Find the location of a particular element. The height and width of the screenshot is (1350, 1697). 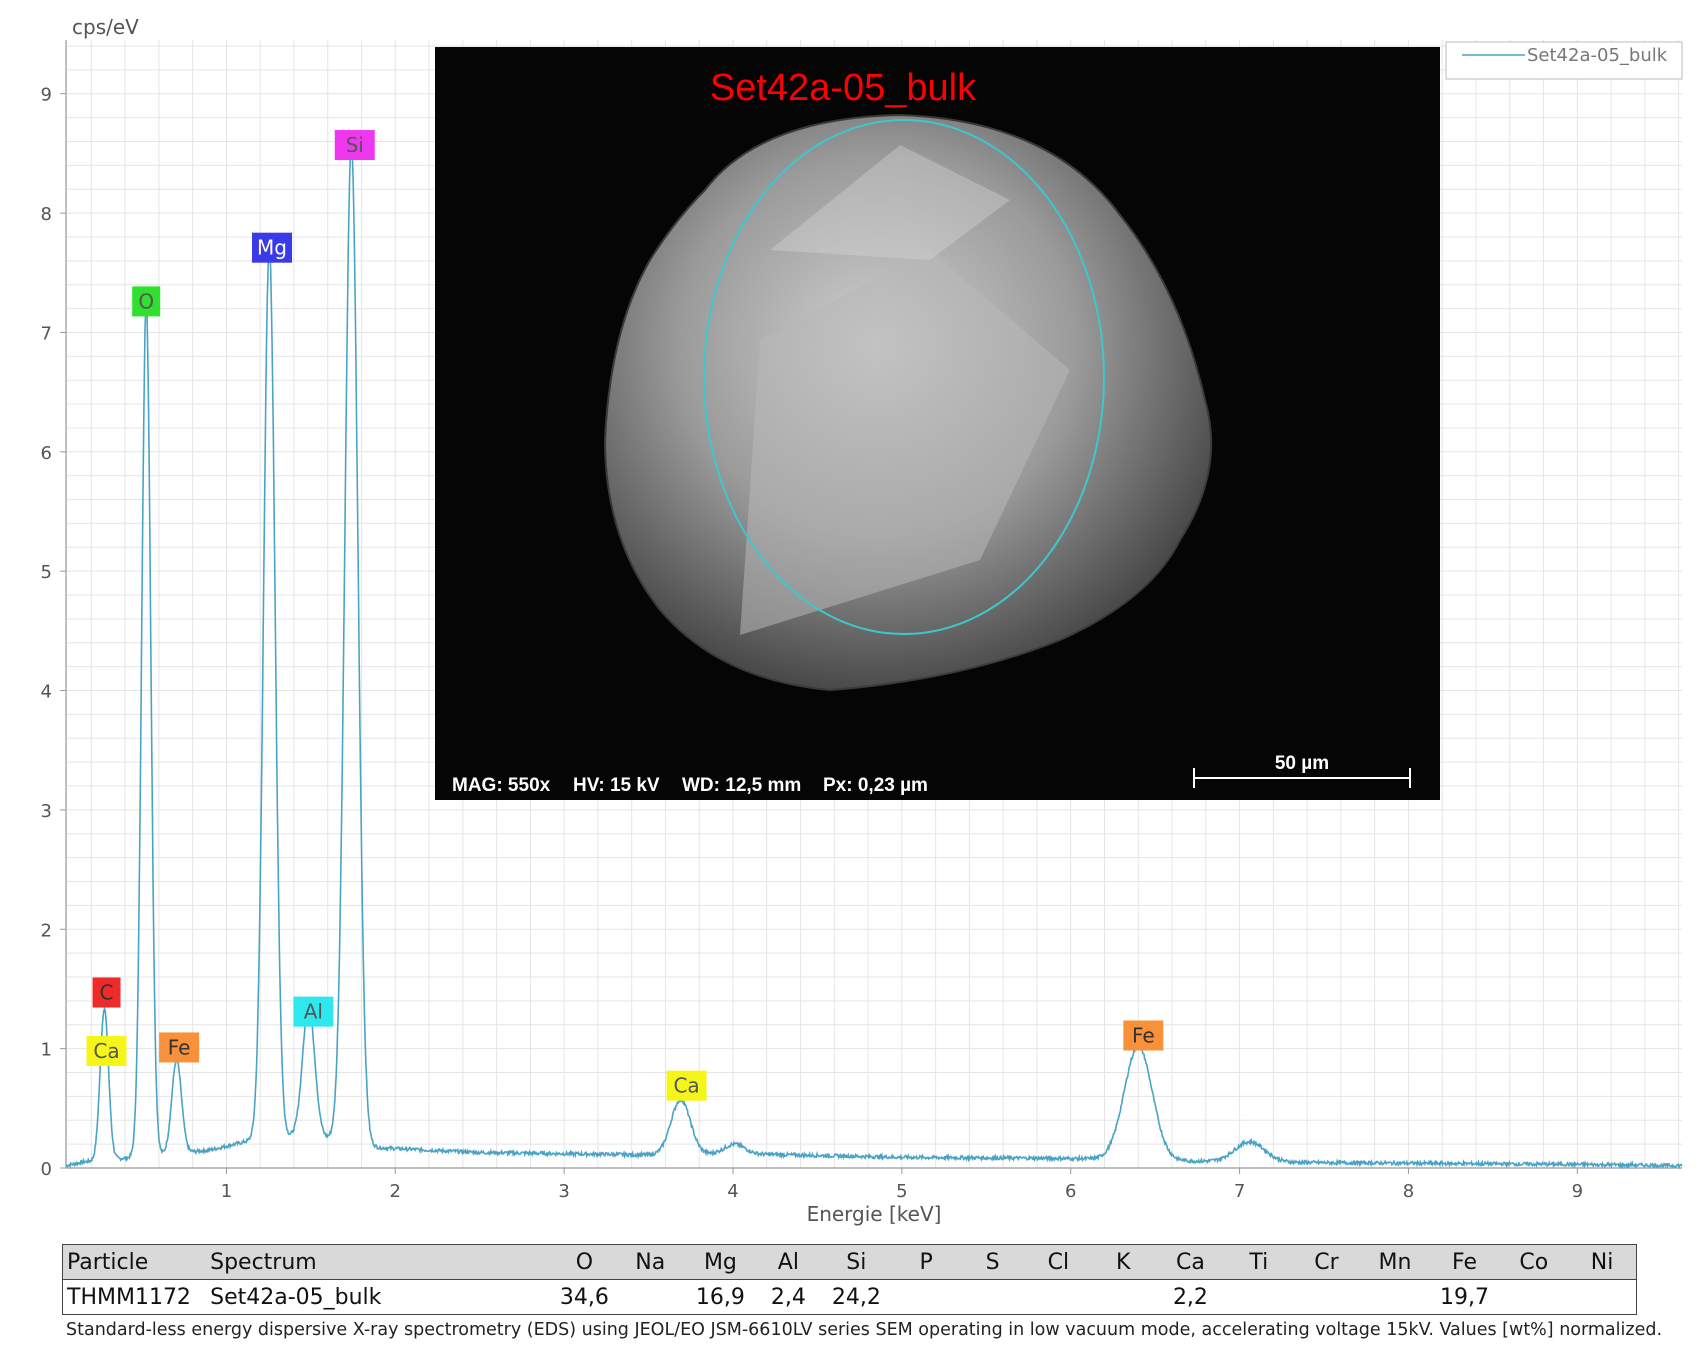

sem-magnification: MAG: 550x is located at coordinates (501, 785).